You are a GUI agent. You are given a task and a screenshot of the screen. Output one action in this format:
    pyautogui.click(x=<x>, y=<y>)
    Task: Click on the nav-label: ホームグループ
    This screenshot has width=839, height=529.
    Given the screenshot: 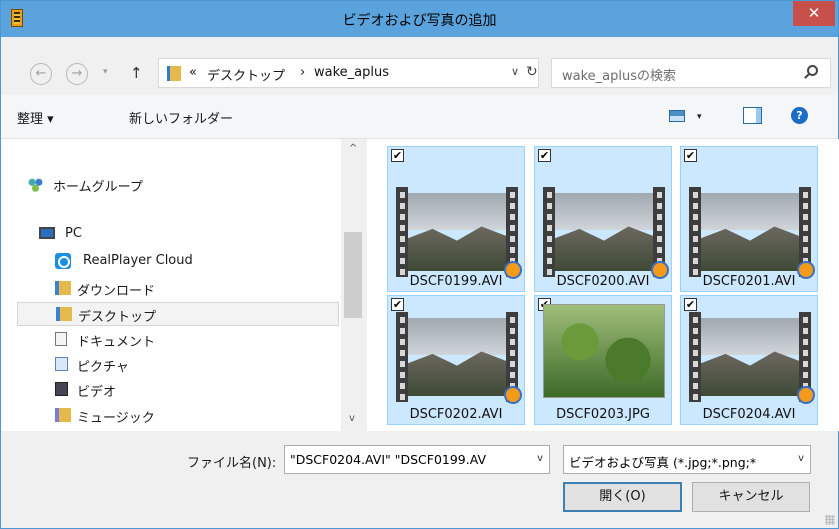 What is the action you would take?
    pyautogui.click(x=98, y=187)
    